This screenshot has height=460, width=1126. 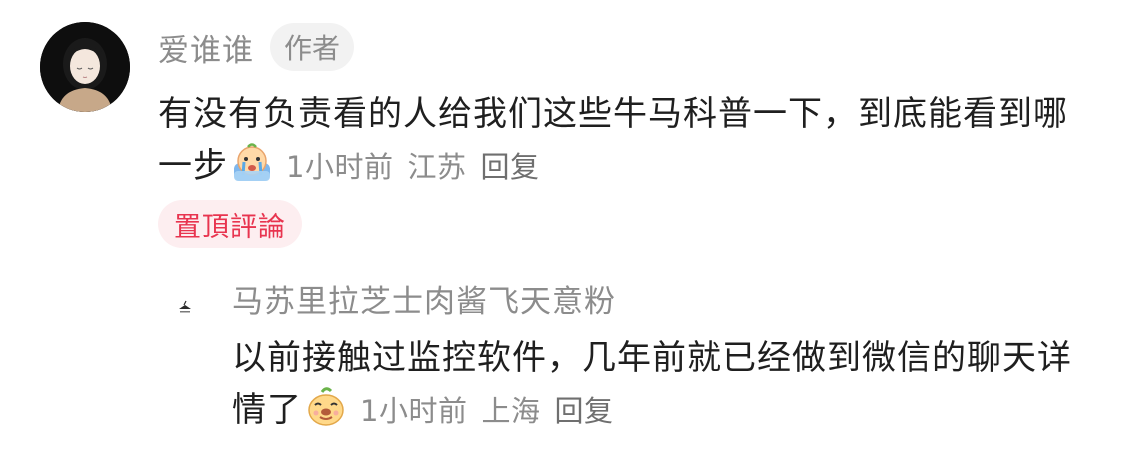 I want to click on reply-avatar-image, so click(x=185, y=306).